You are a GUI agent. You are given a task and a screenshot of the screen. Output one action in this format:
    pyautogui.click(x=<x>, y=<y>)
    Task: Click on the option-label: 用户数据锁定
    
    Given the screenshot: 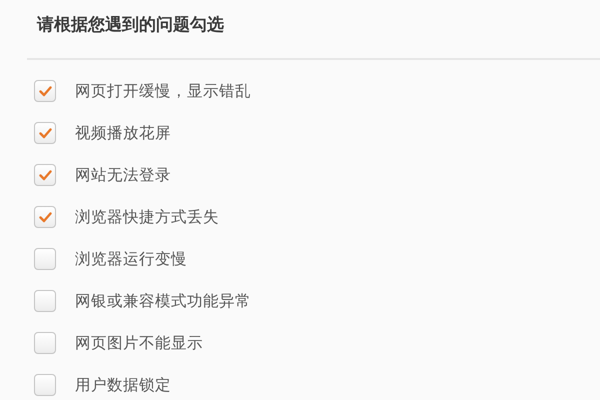 What is the action you would take?
    pyautogui.click(x=123, y=385)
    